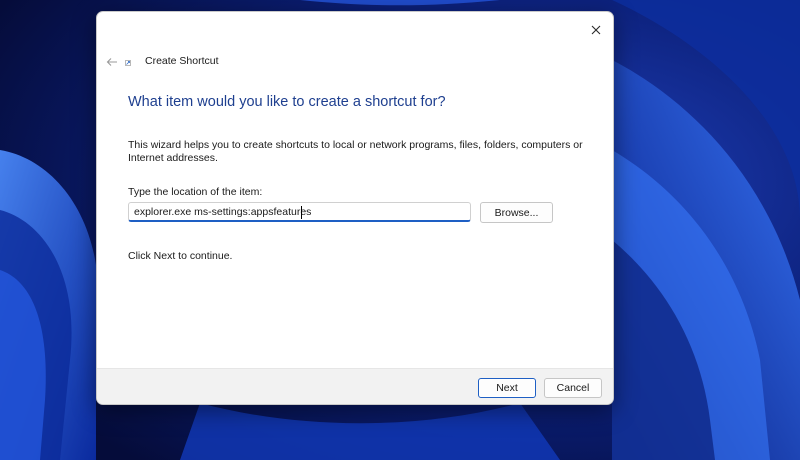  I want to click on location-input, so click(299, 212).